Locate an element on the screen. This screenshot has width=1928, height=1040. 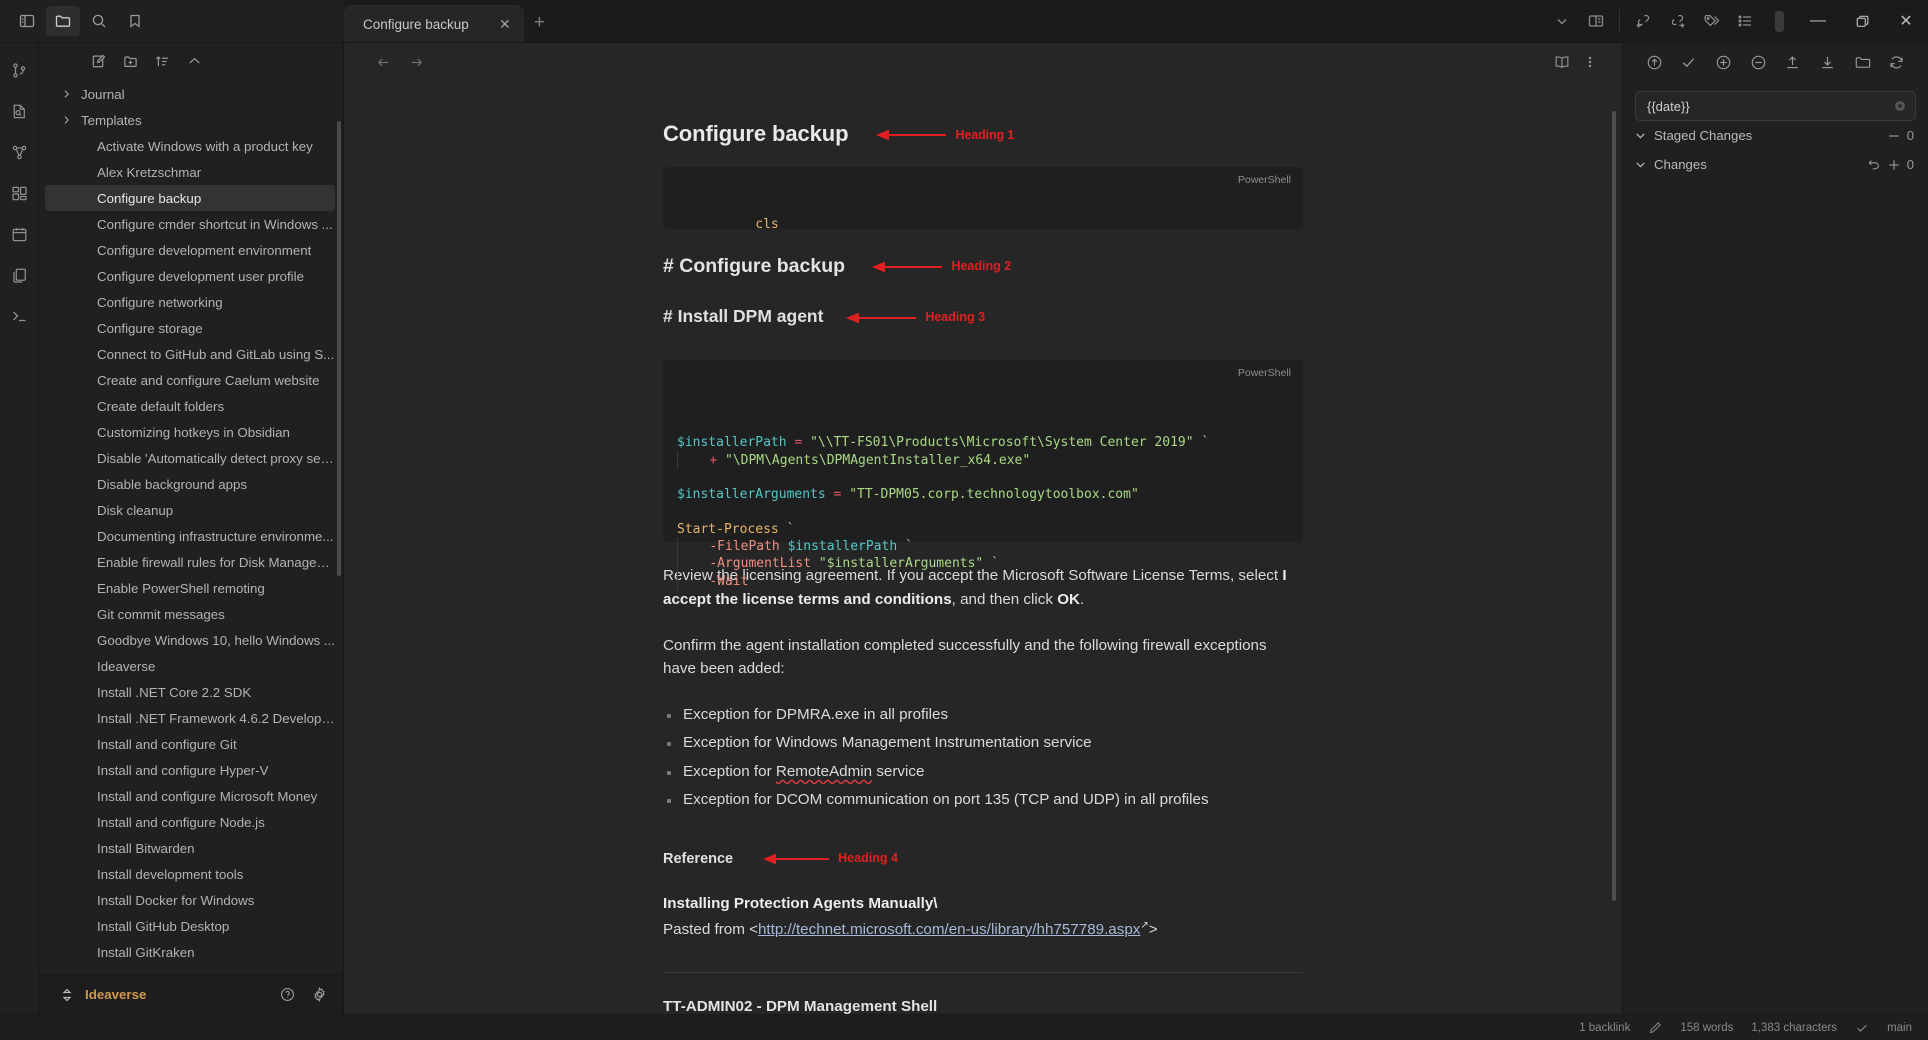
check-icon is located at coordinates (1862, 1028).